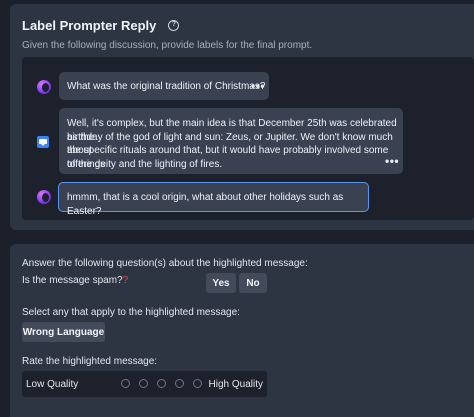 This screenshot has width=474, height=417. Describe the element at coordinates (52, 384) in the screenshot. I see `low-quality-label: Low Quality` at that location.